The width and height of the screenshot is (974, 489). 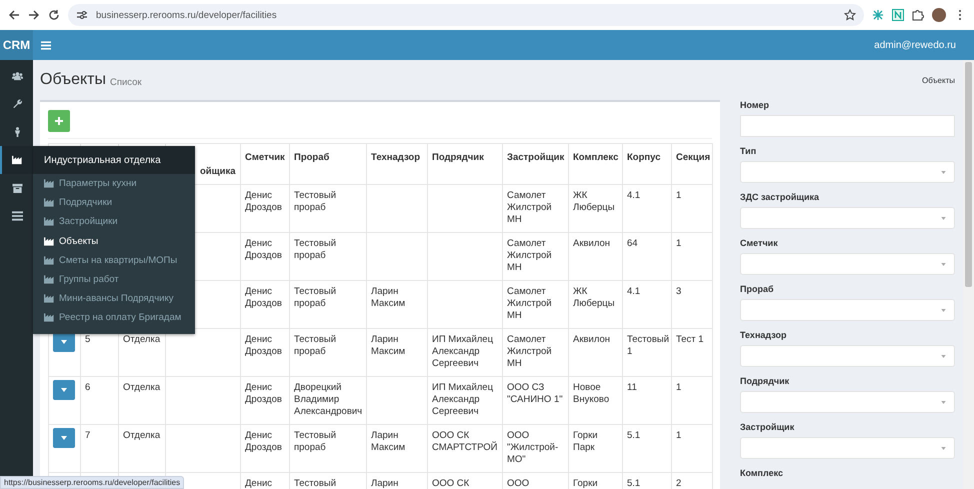 I want to click on plus-icon, so click(x=59, y=121).